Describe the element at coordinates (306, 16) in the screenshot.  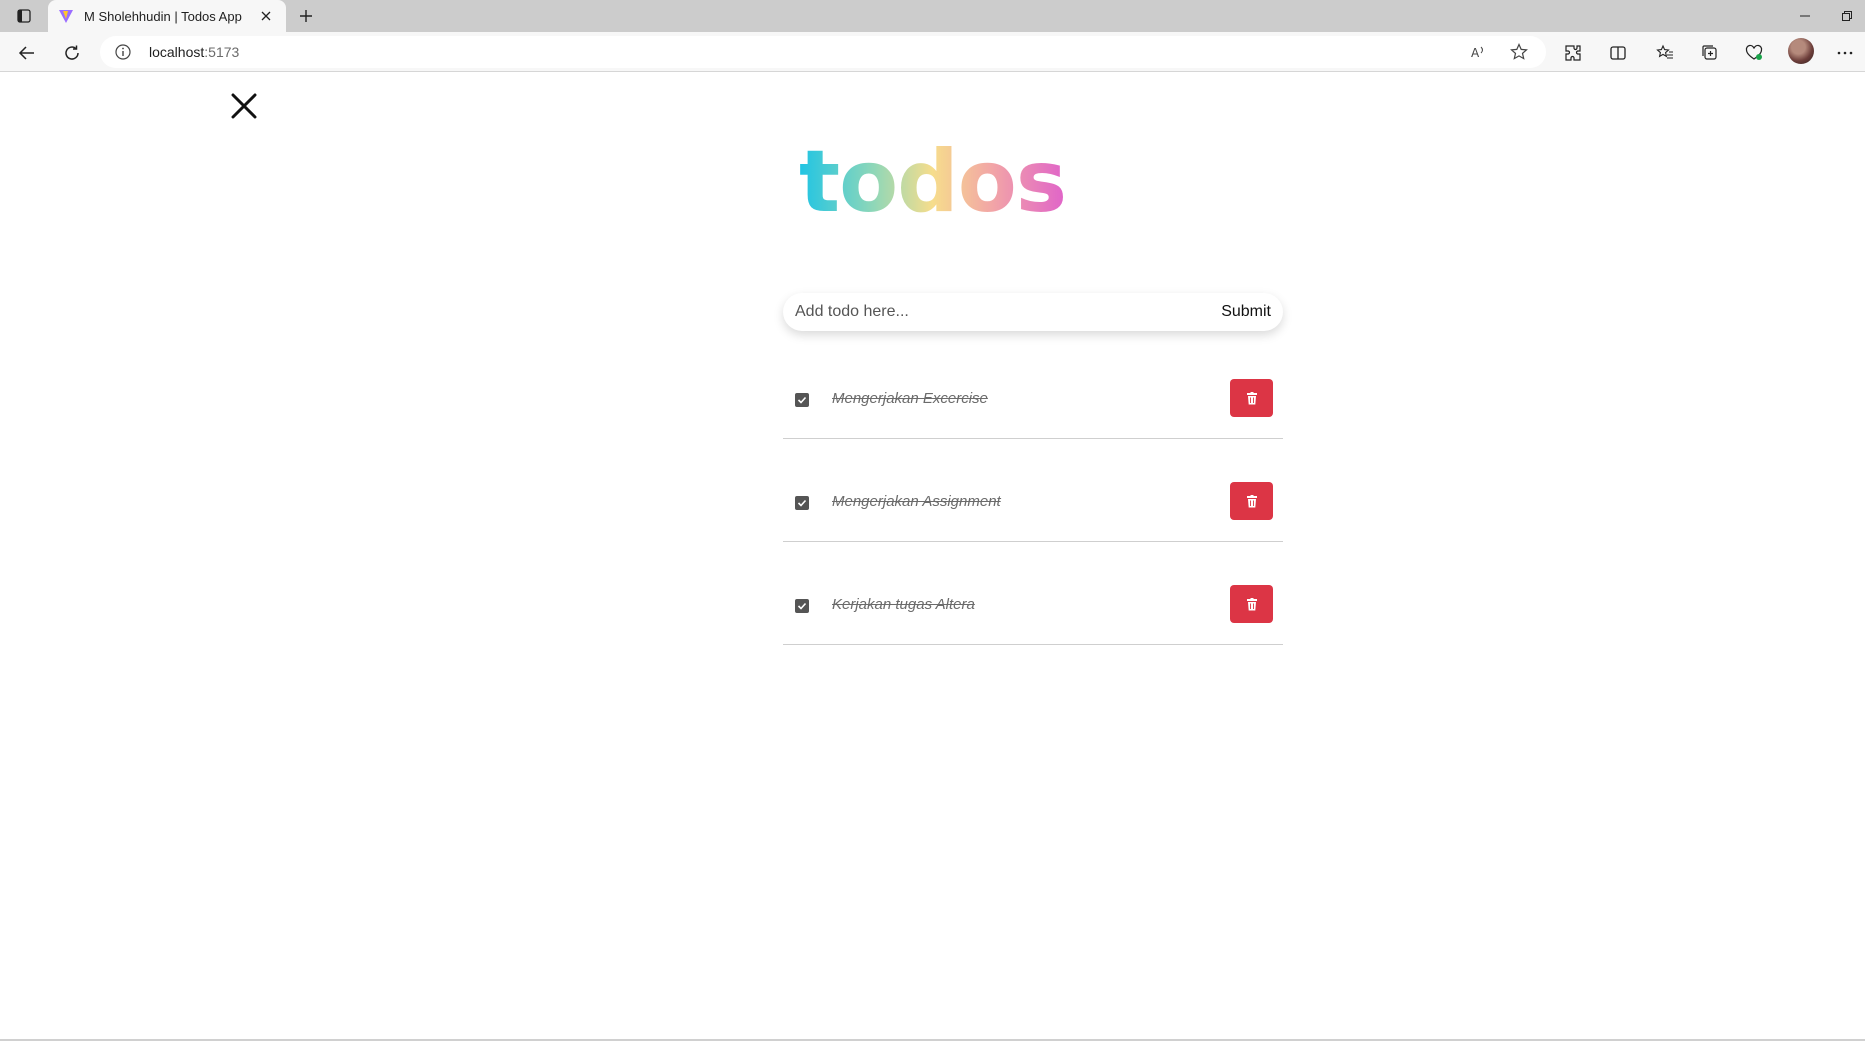
I see `new-tab-icon` at that location.